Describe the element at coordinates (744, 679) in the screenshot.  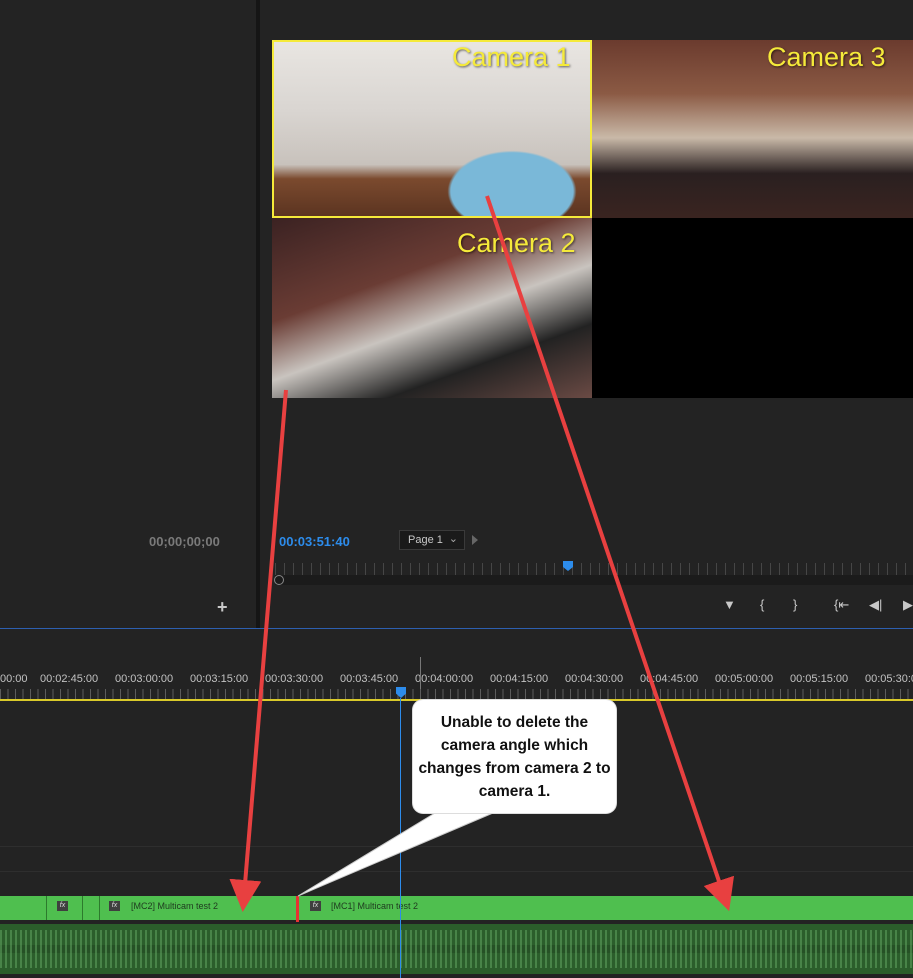
I see `ruler-label: 00:05:00:00` at that location.